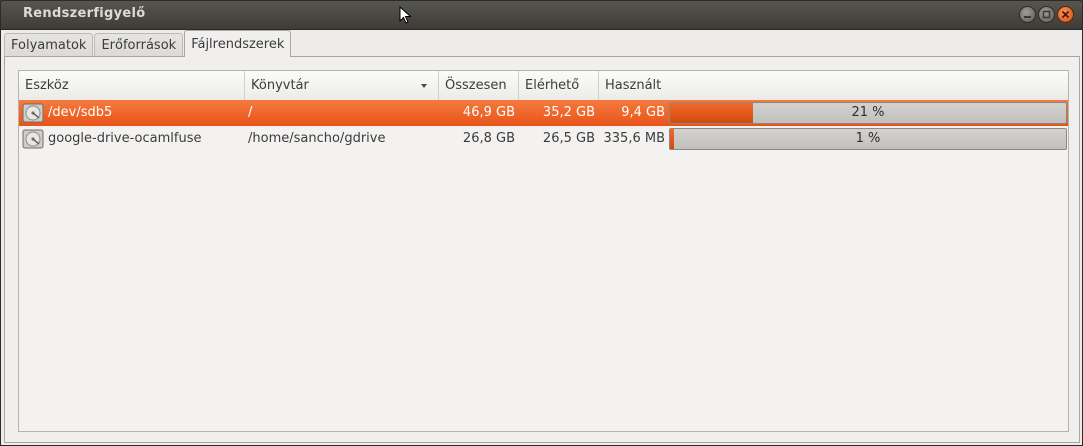  I want to click on mouse-pointer-icon, so click(405, 15).